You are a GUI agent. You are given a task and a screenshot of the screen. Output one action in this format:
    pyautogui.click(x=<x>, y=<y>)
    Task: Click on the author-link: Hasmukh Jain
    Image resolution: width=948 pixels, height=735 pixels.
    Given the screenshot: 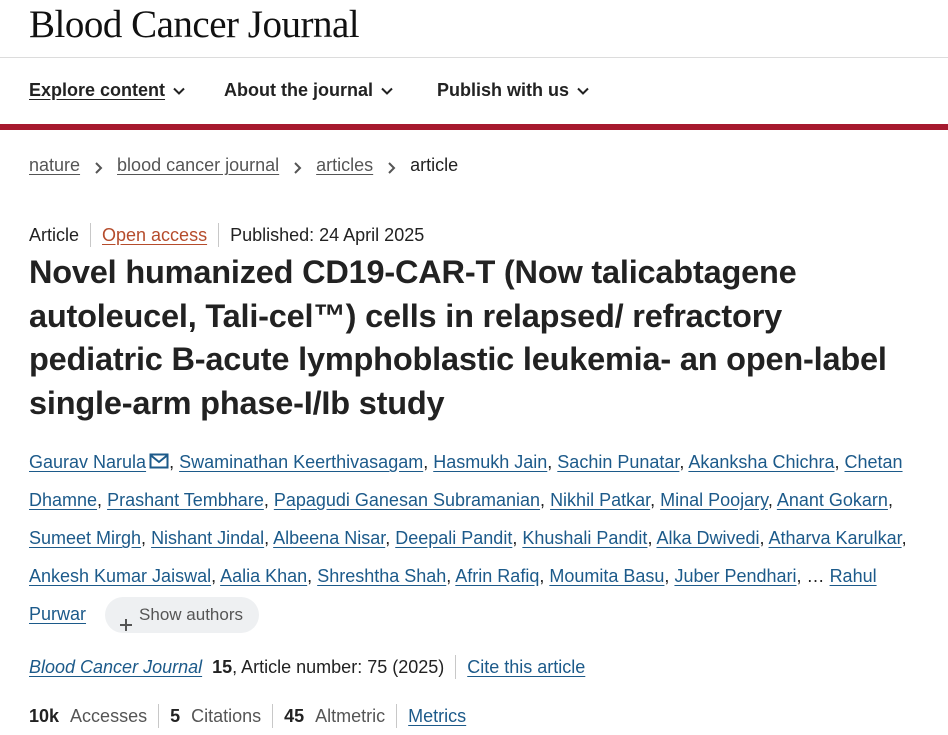 What is the action you would take?
    pyautogui.click(x=490, y=462)
    